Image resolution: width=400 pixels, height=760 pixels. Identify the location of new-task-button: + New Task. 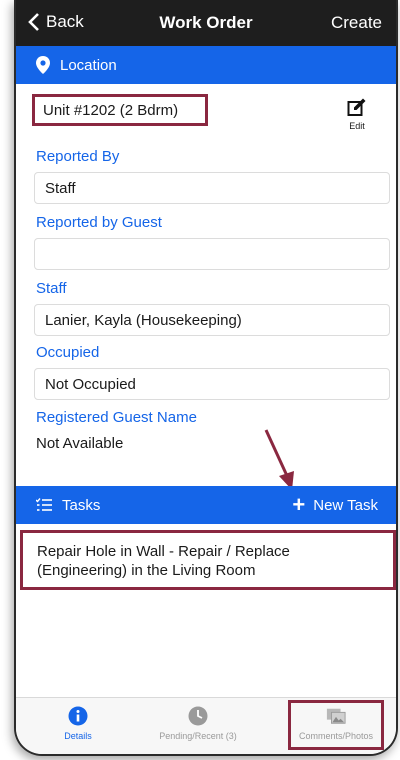
(335, 505).